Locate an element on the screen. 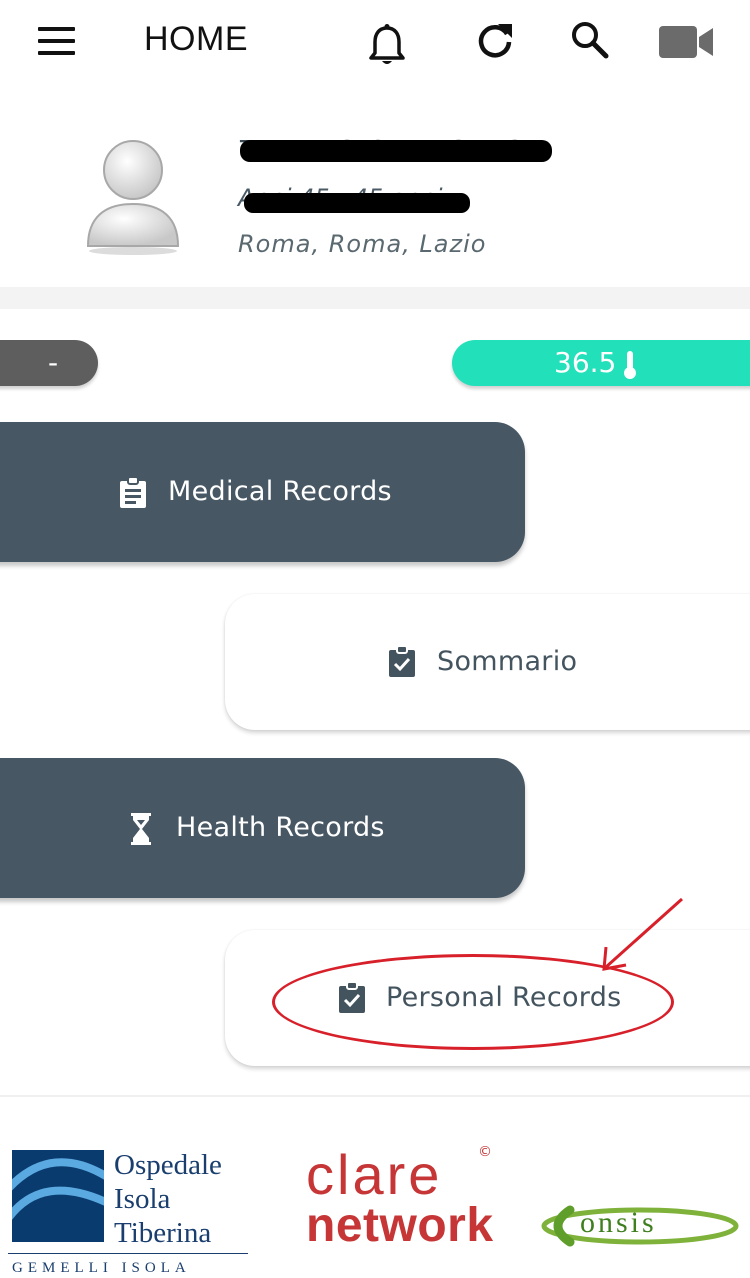  ospedale-line2: Isola is located at coordinates (142, 1199).